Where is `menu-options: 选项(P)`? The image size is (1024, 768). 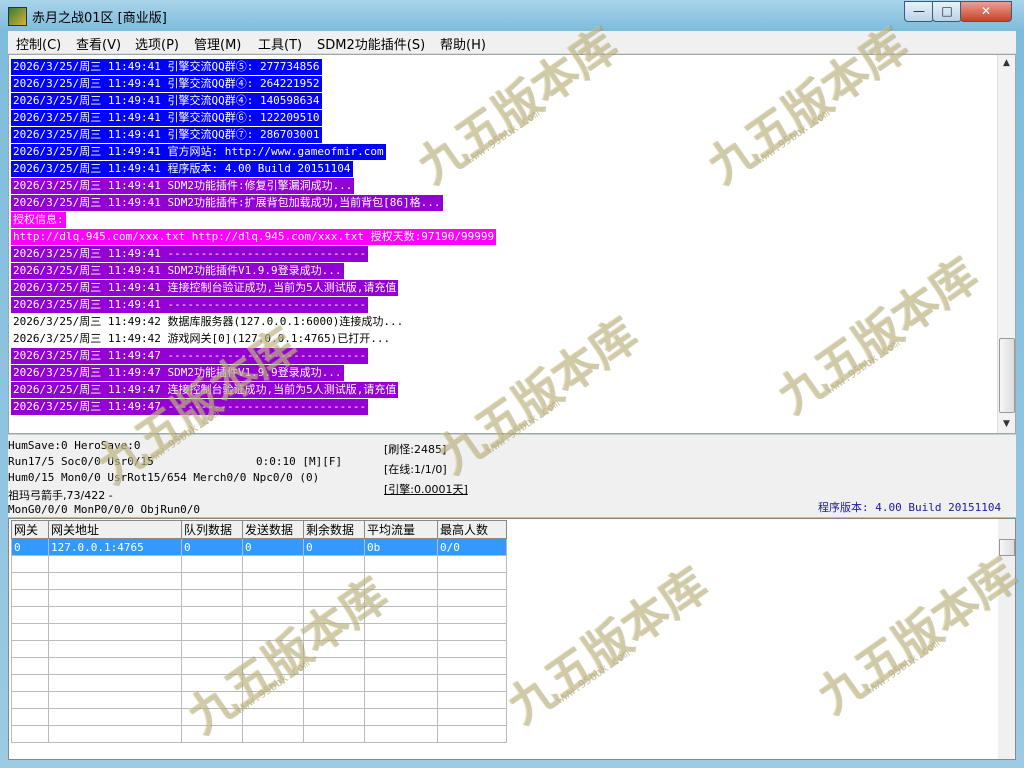
menu-options: 选项(P) is located at coordinates (157, 43).